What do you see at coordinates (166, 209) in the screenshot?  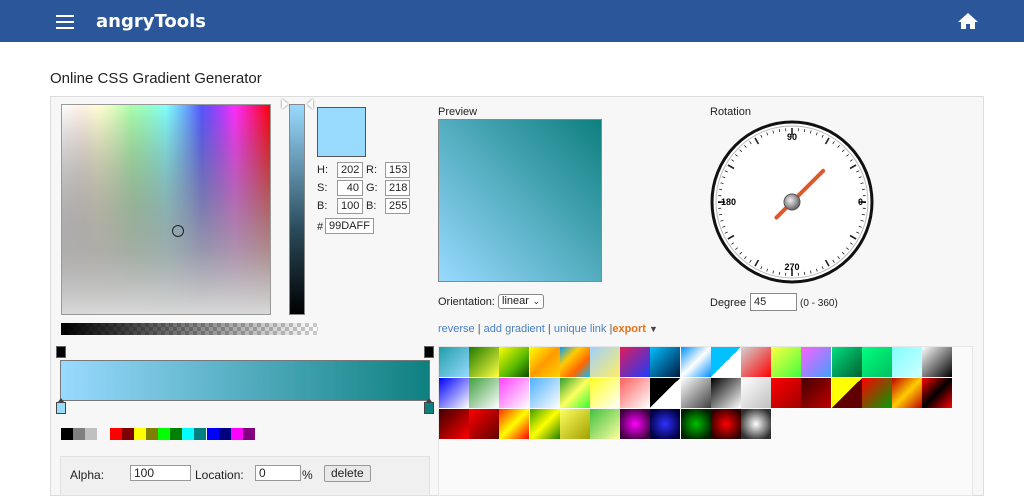 I see `saturation-value-picker` at bounding box center [166, 209].